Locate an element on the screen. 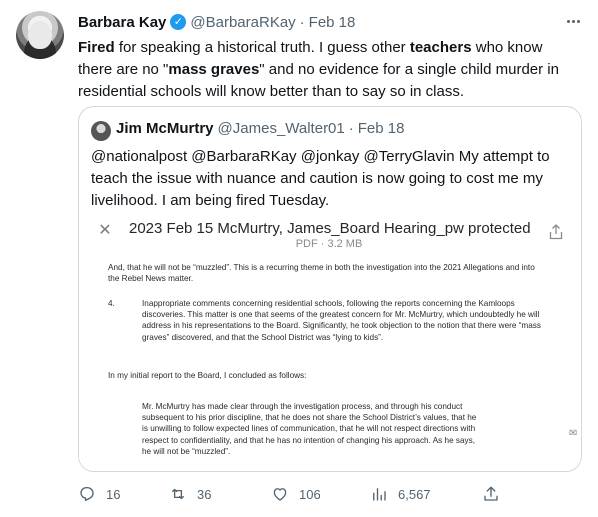  quoted-tweet-header: Jim McMurtry @James_Walter01 · Feb 18 is located at coordinates (260, 128).